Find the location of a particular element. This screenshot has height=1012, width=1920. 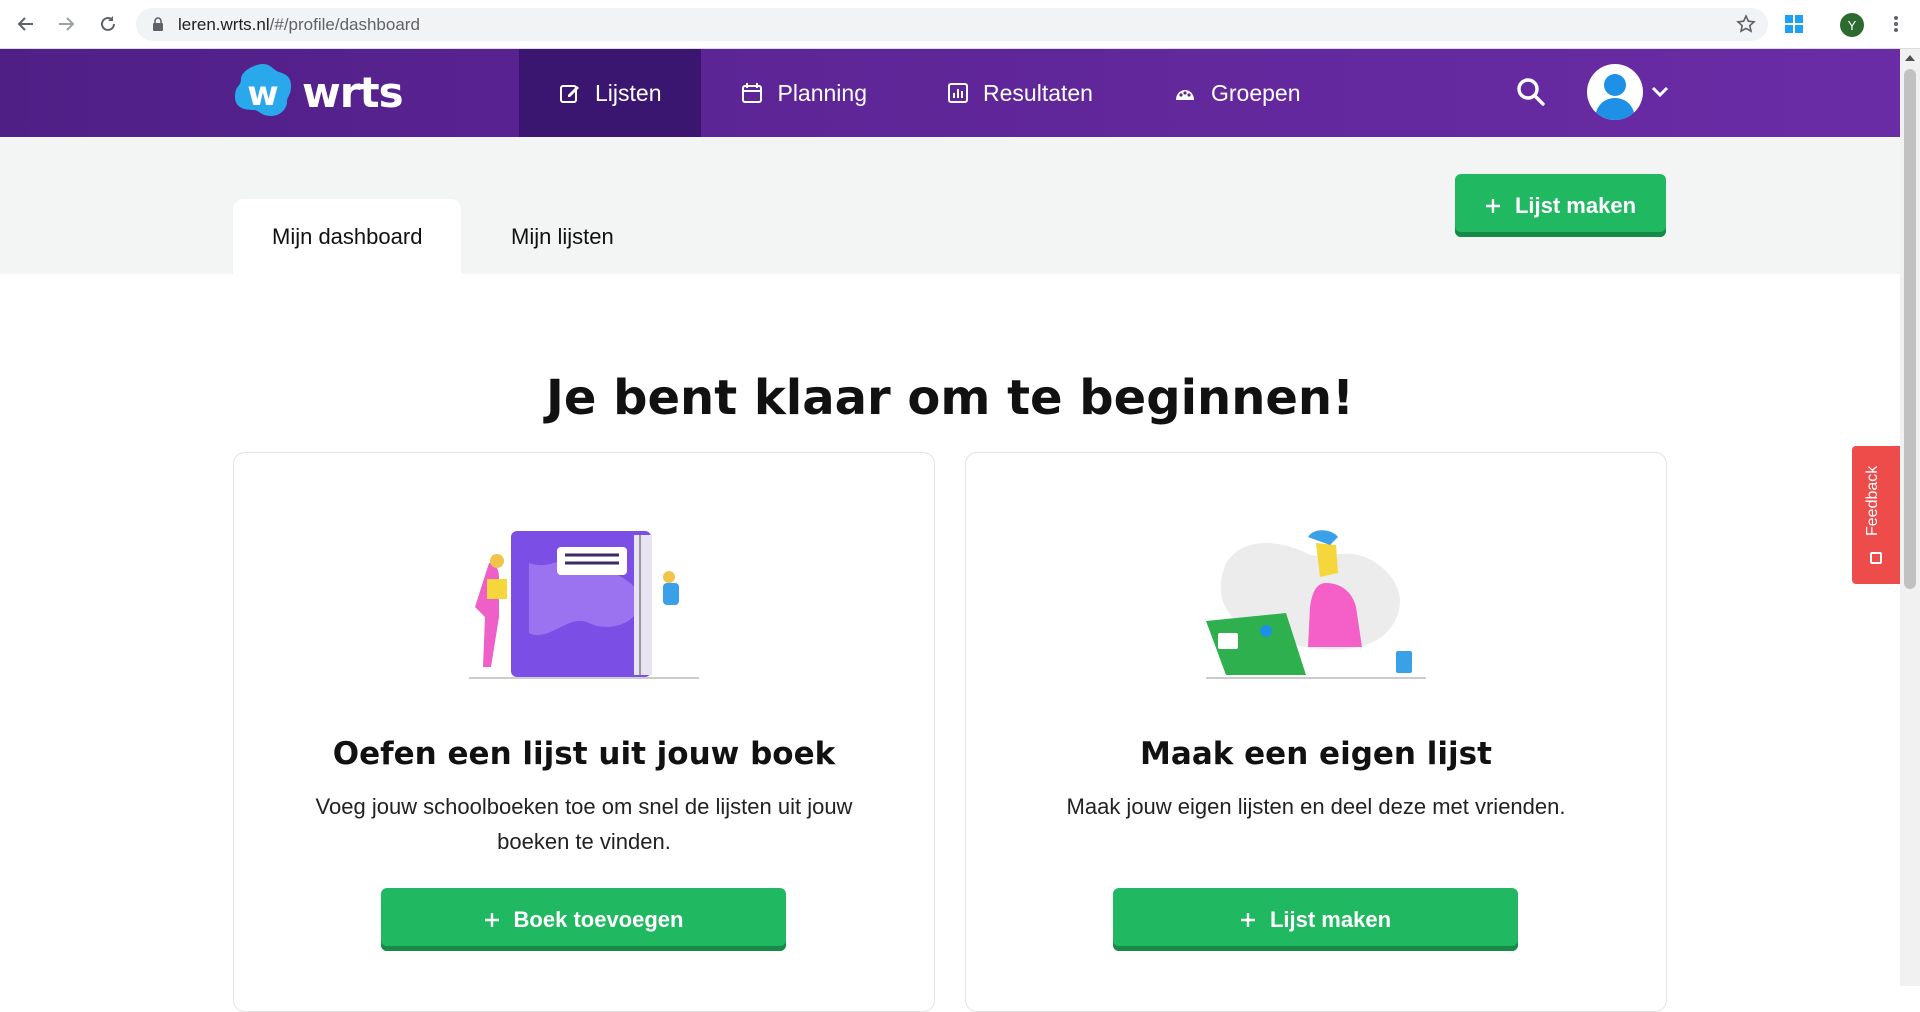

book-illustration is located at coordinates (584, 605).